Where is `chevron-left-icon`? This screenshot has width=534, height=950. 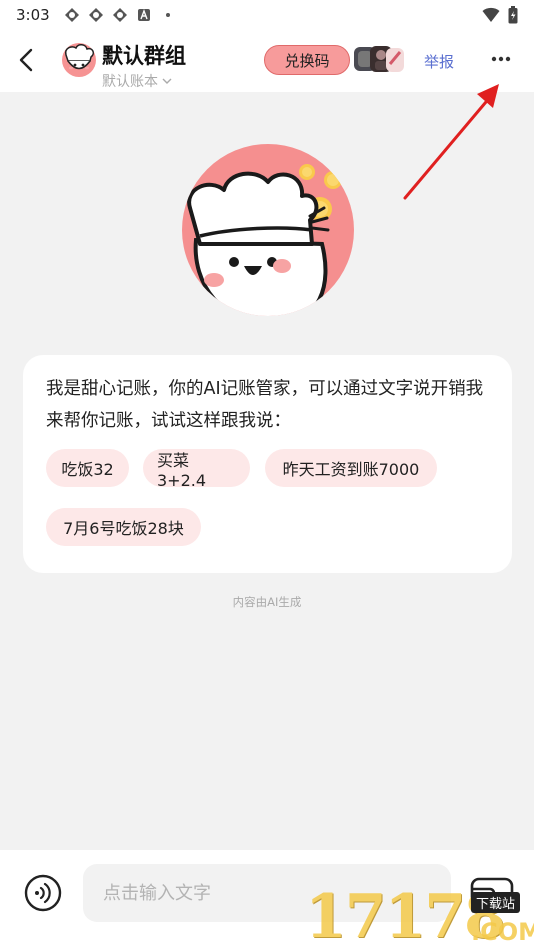
chevron-left-icon is located at coordinates (26, 60).